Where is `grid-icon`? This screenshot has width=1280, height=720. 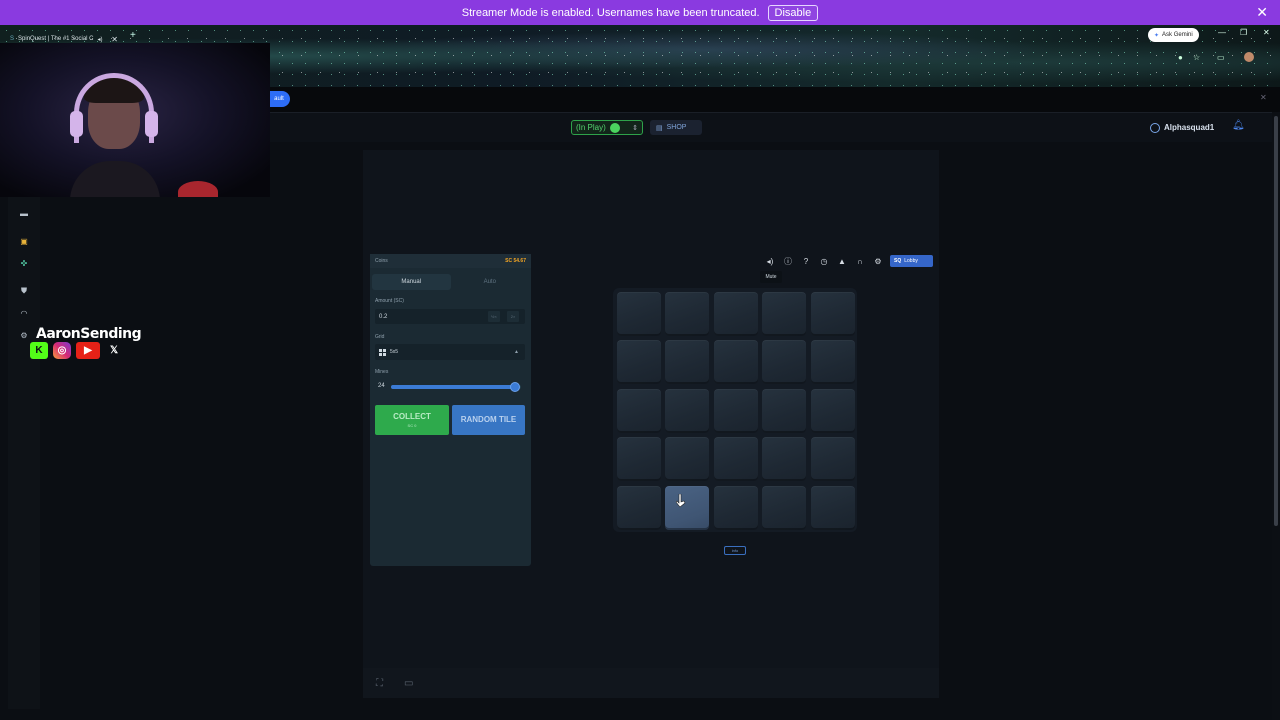 grid-icon is located at coordinates (382, 352).